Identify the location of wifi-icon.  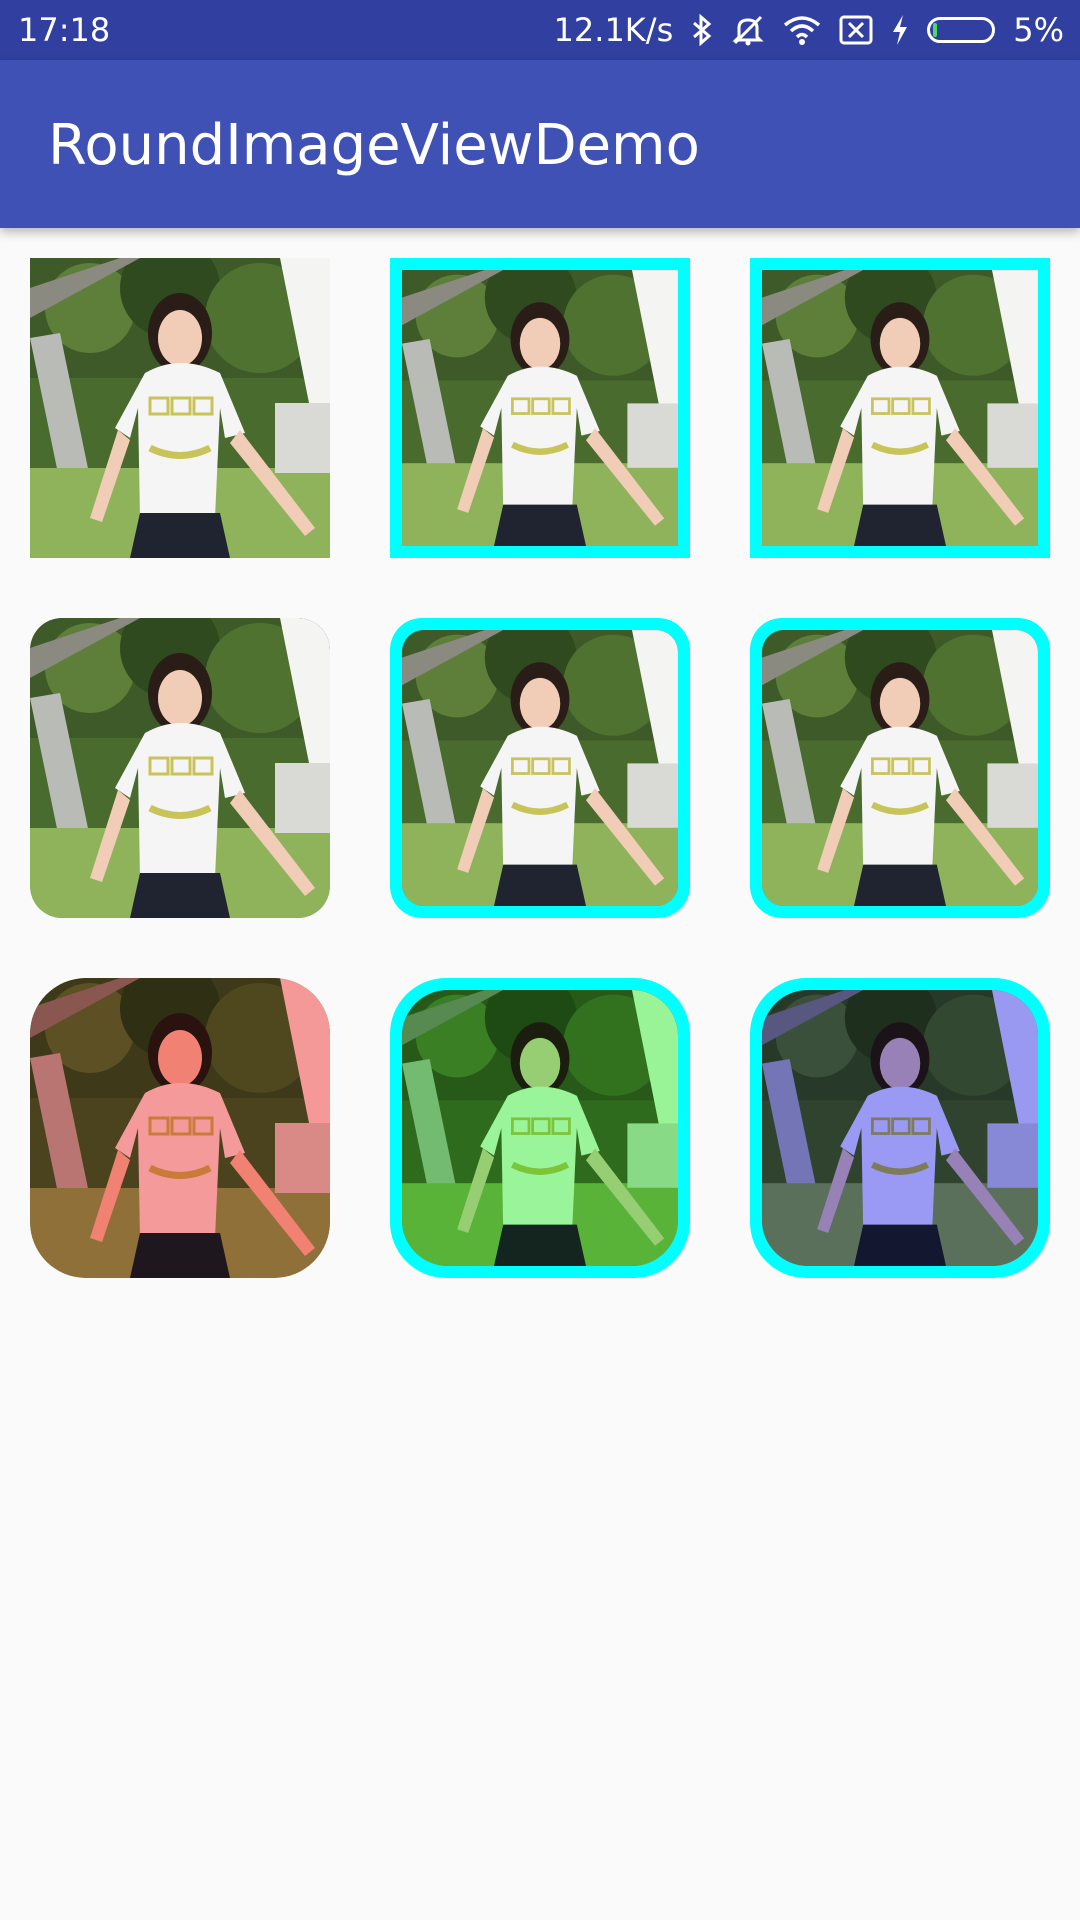
(802, 30).